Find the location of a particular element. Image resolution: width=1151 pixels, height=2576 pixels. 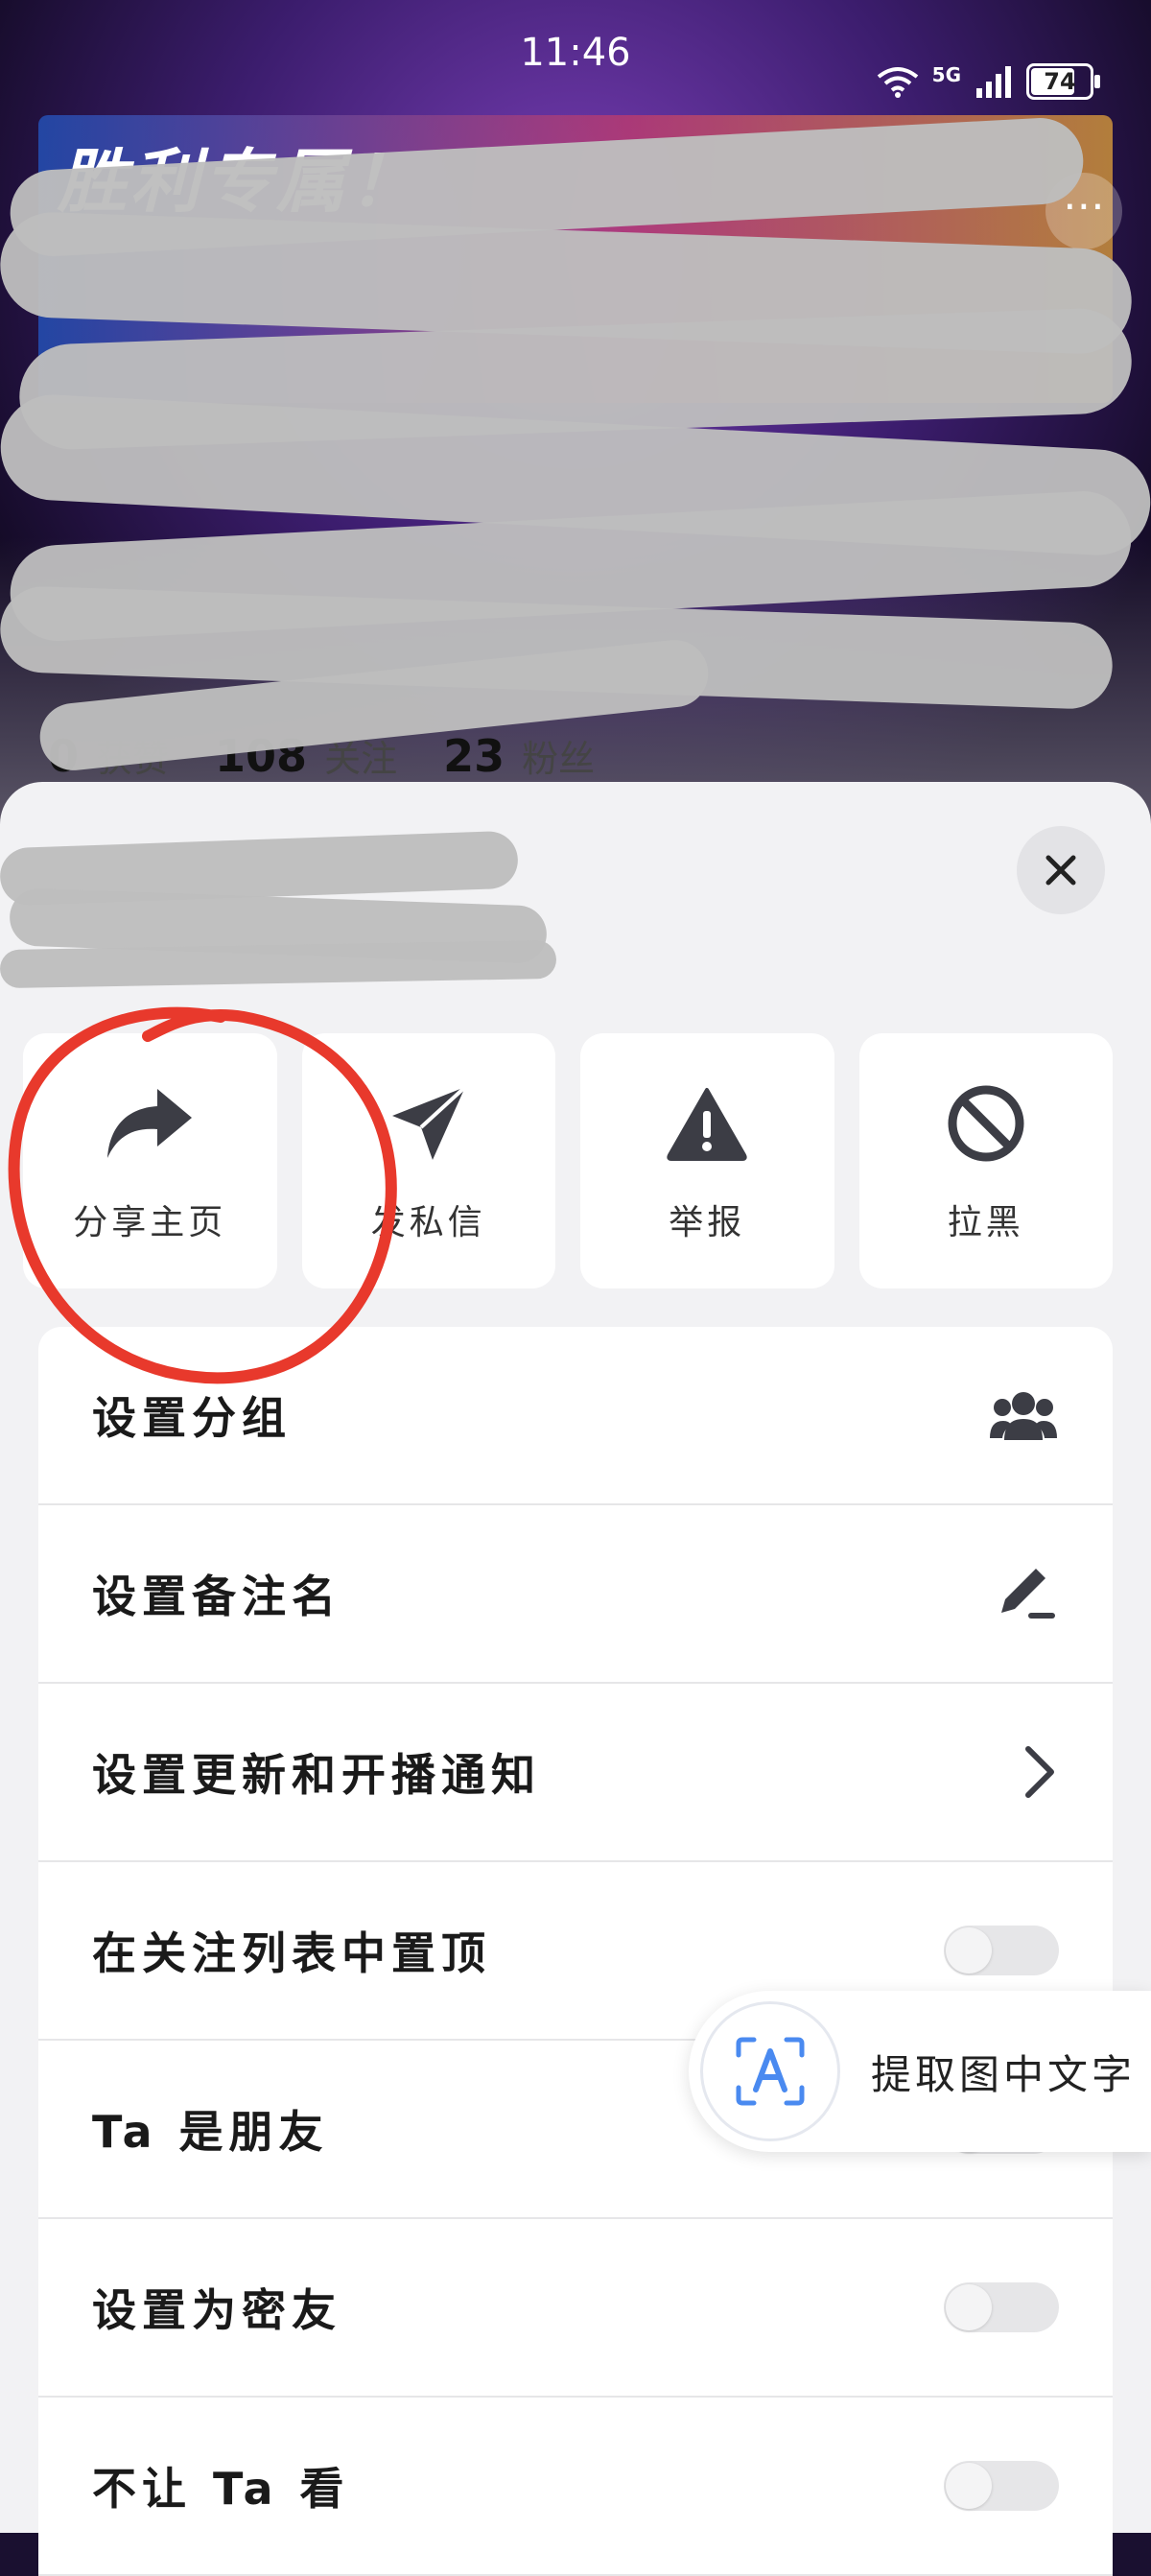

network-type: 5G is located at coordinates (946, 75).